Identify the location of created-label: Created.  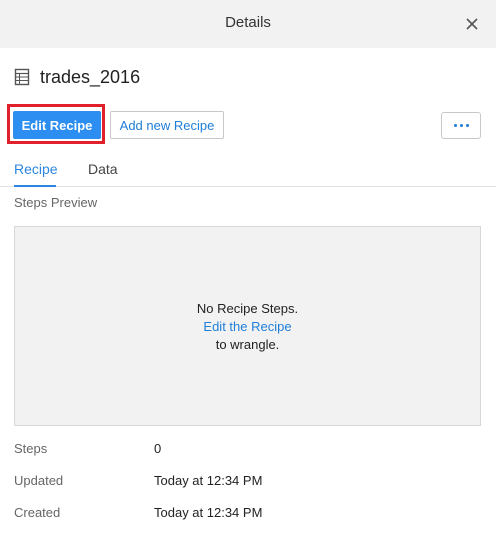
(37, 512).